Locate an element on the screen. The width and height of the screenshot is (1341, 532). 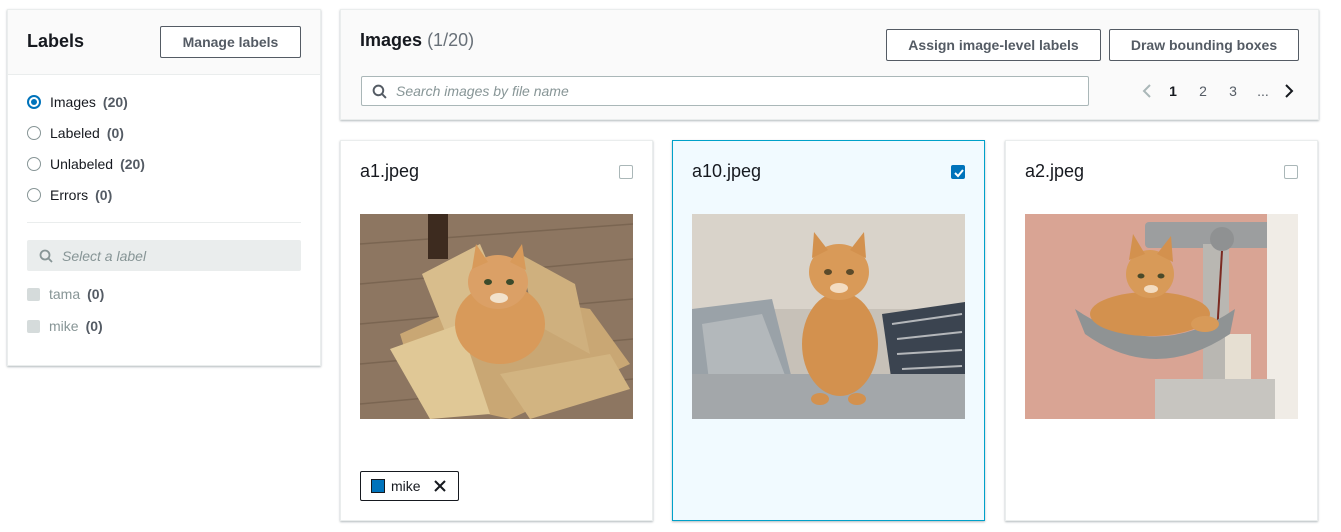
images-title: Images (1/20) is located at coordinates (417, 40).